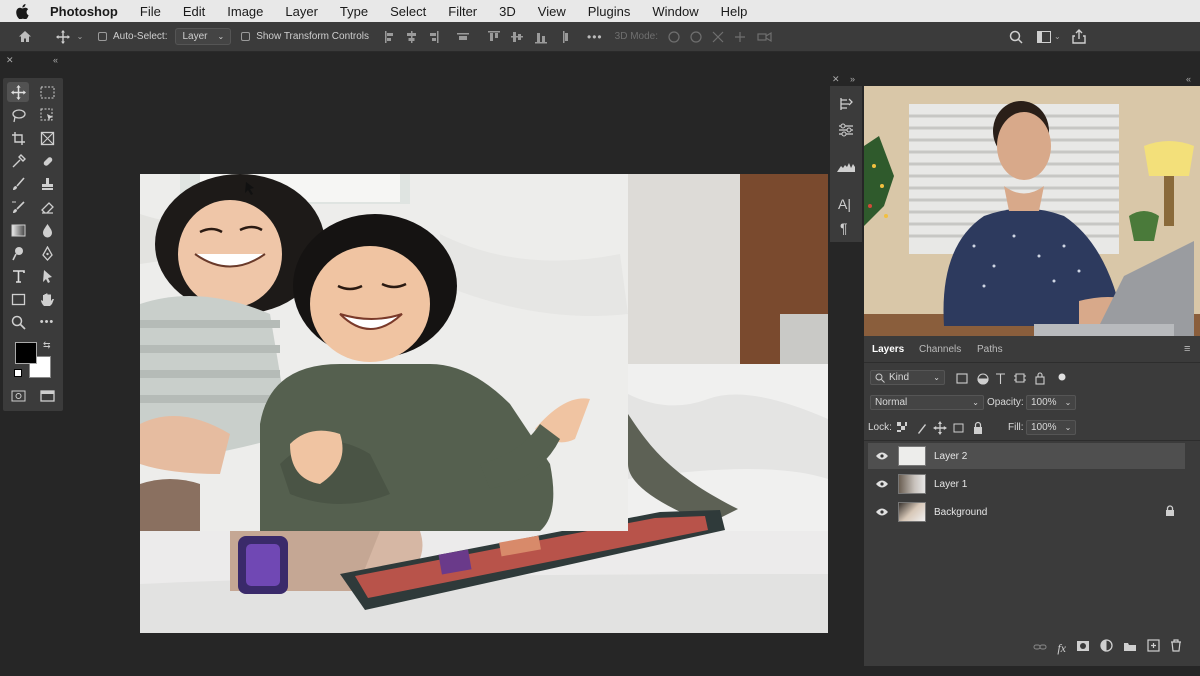 The width and height of the screenshot is (1200, 676). Describe the element at coordinates (47, 253) in the screenshot. I see `pen-tool-button` at that location.